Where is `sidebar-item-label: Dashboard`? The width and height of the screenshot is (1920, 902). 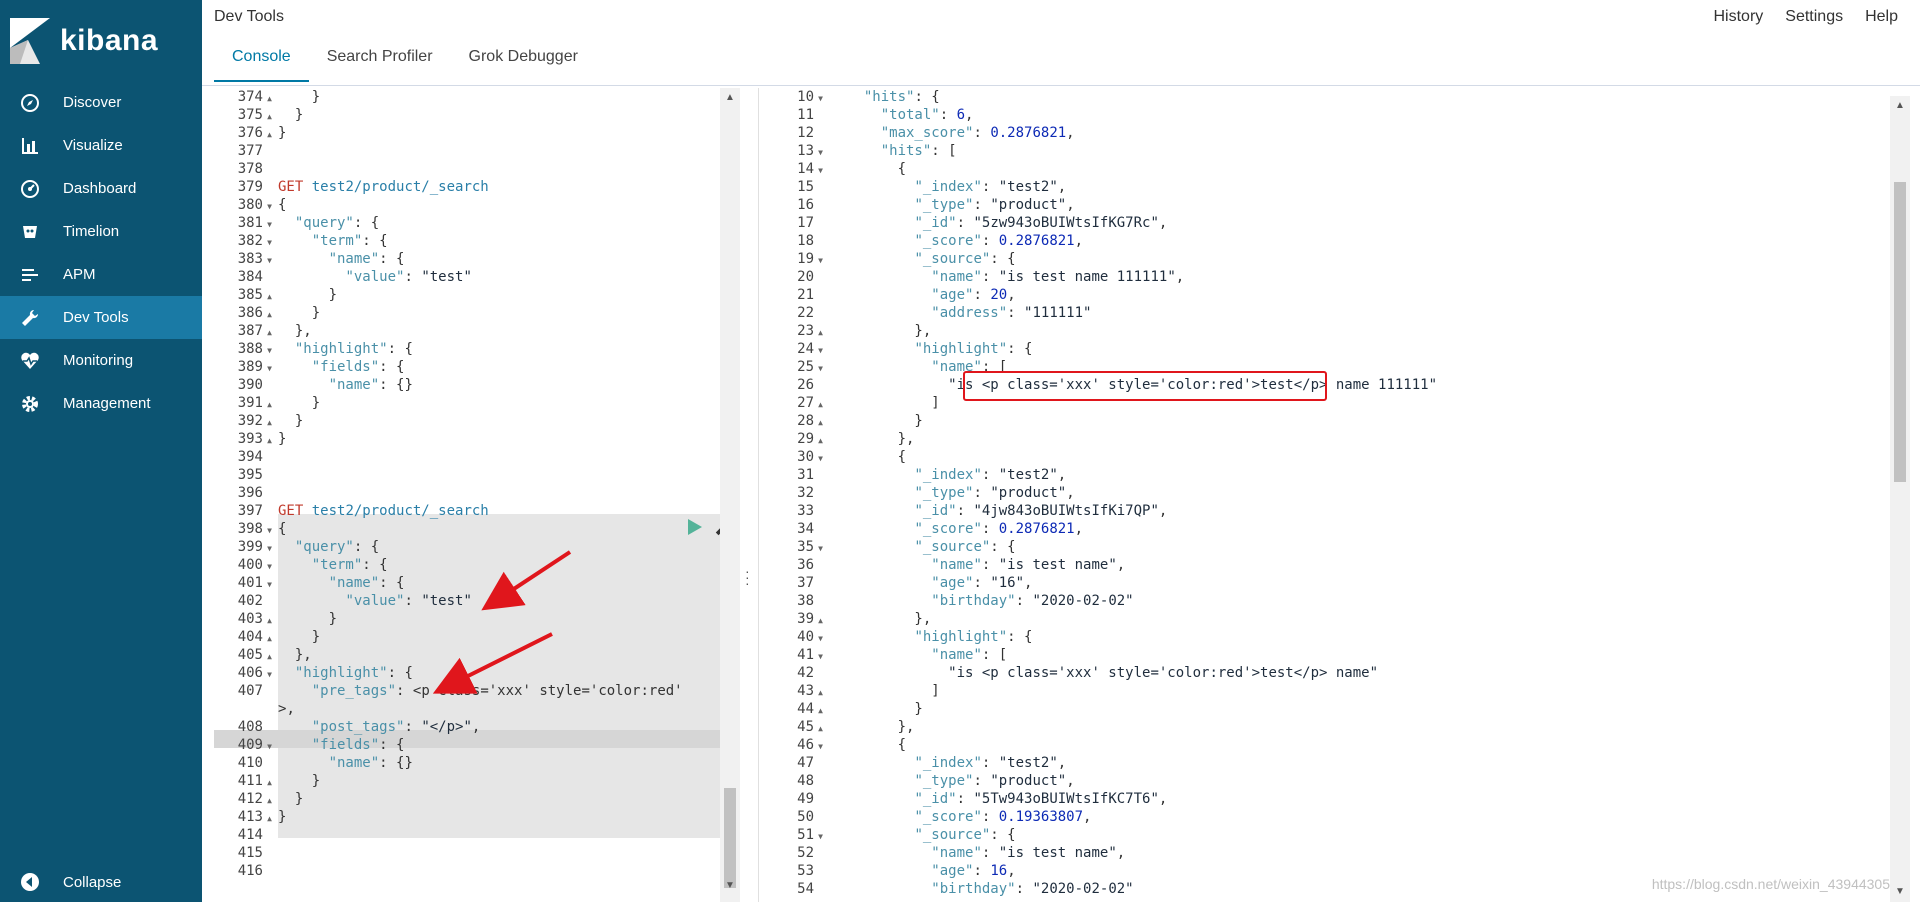
sidebar-item-label: Dashboard is located at coordinates (100, 188).